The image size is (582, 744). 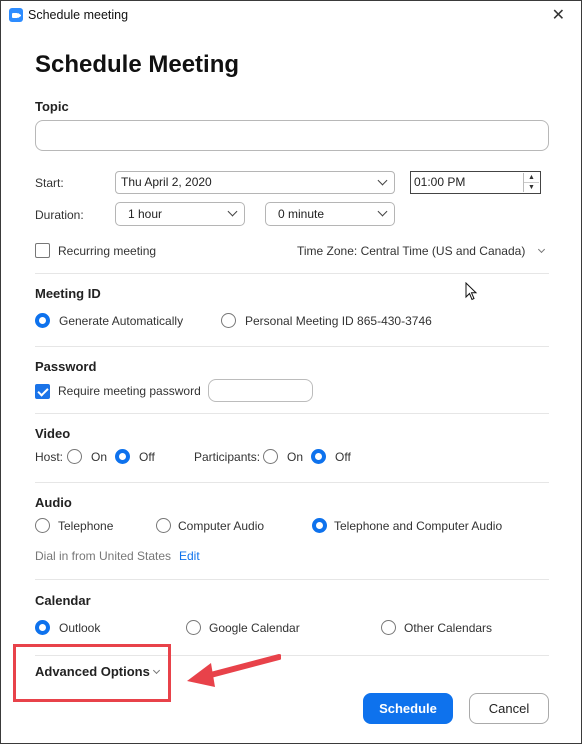 I want to click on participants-video-on-radio, so click(x=270, y=456).